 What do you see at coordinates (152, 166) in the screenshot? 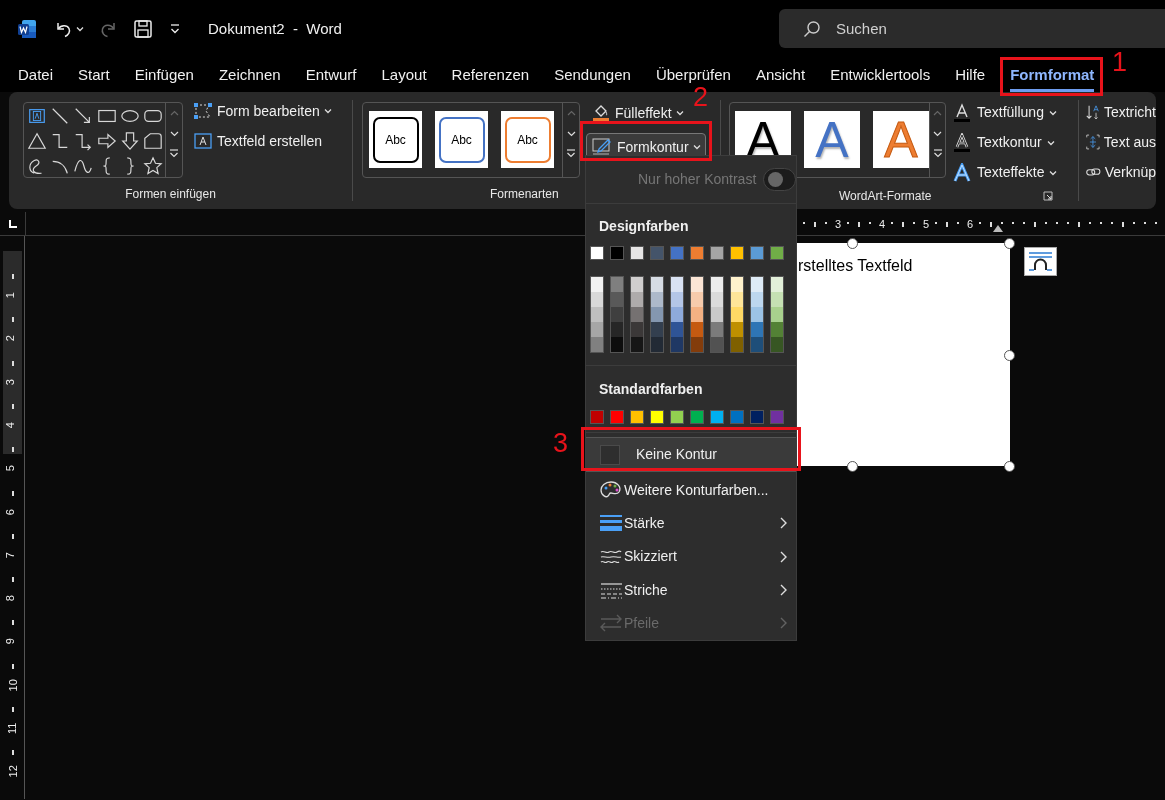
I see `star-shape-icon` at bounding box center [152, 166].